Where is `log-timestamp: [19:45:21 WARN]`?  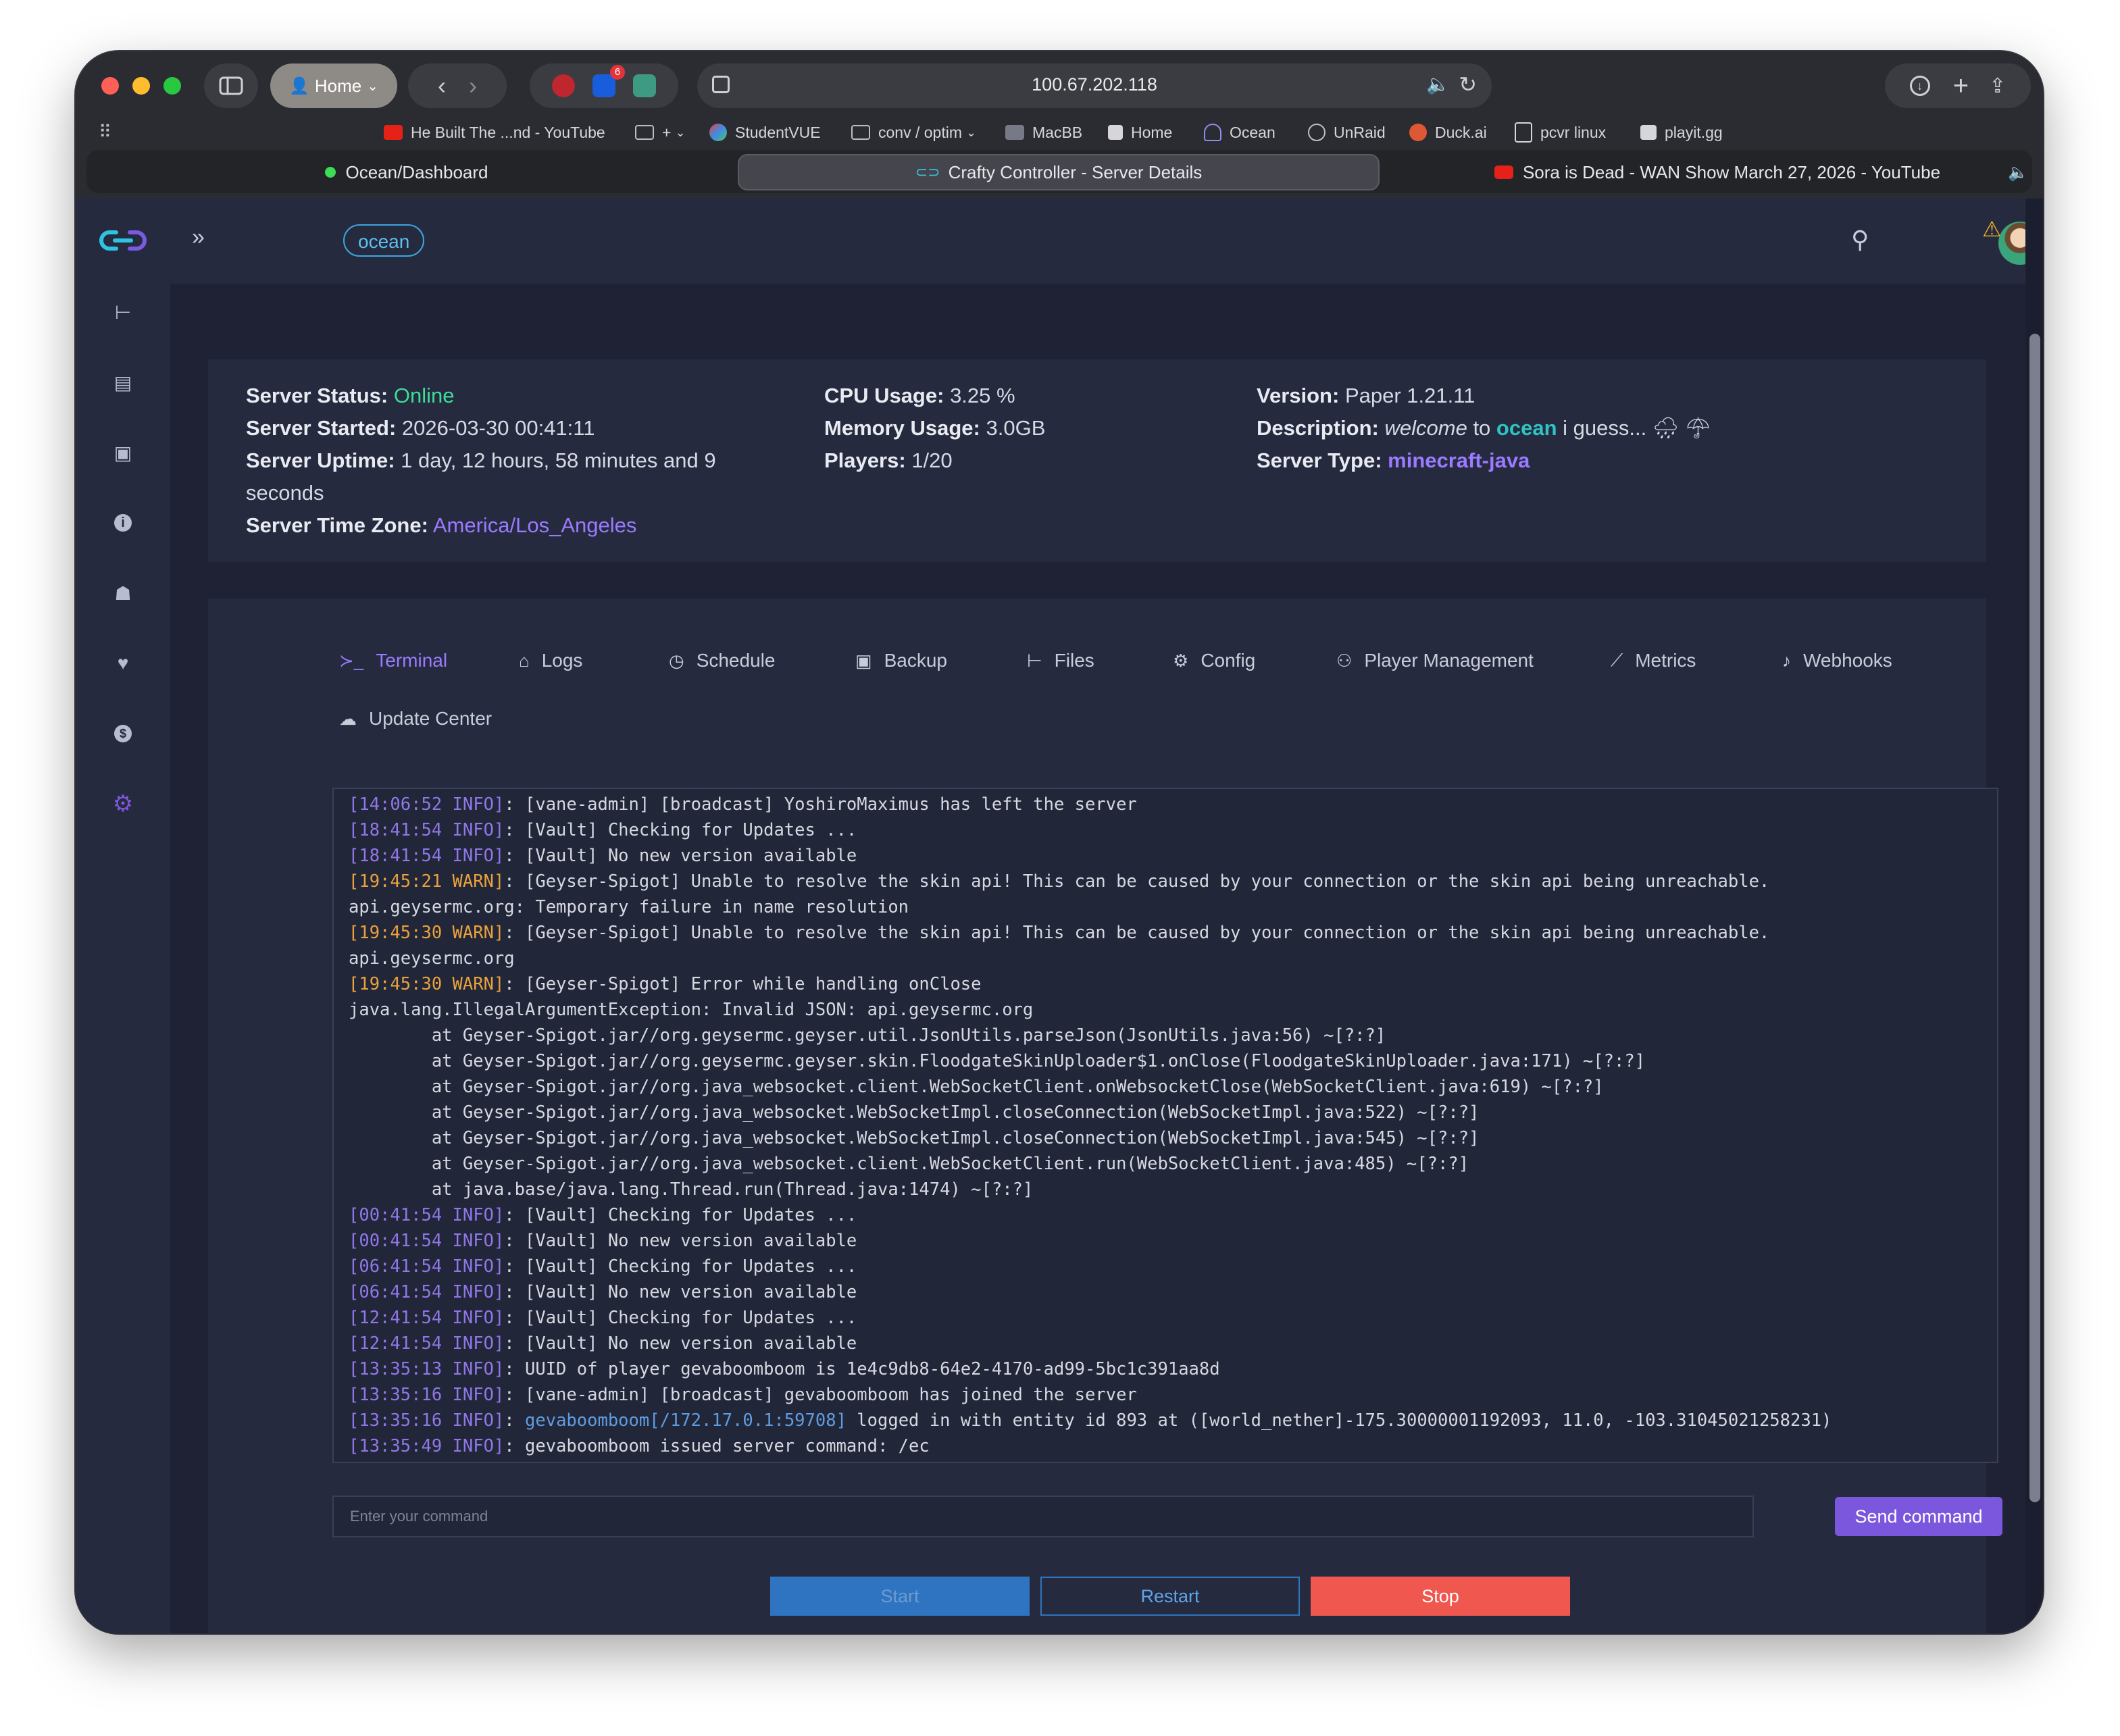
log-timestamp: [19:45:21 WARN] is located at coordinates (427, 881).